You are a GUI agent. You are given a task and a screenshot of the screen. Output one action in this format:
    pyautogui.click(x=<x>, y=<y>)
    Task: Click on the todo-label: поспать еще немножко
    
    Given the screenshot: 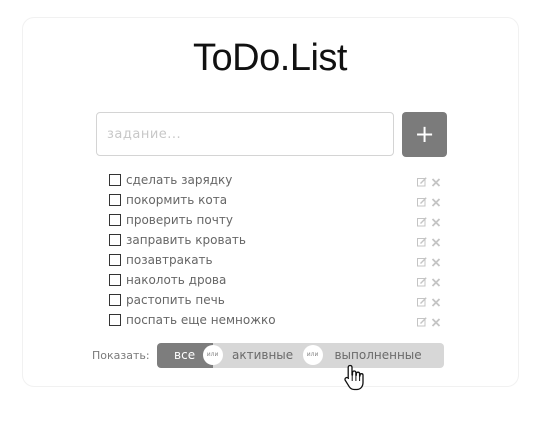 What is the action you would take?
    pyautogui.click(x=201, y=320)
    